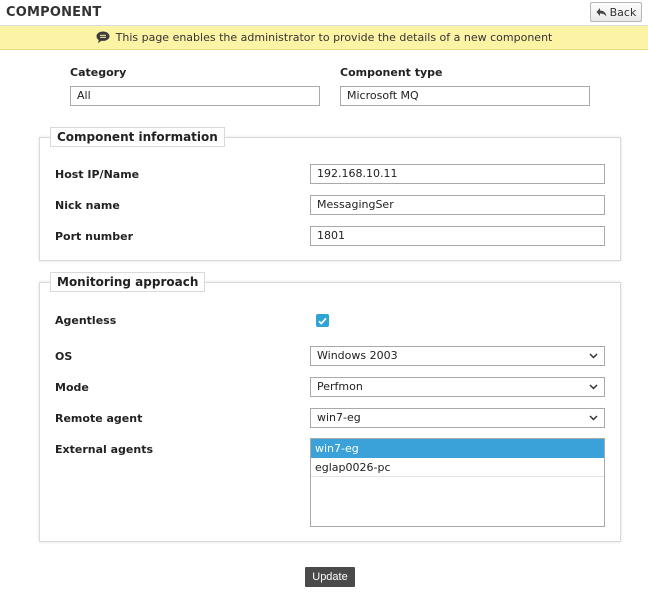 This screenshot has width=648, height=595. What do you see at coordinates (391, 72) in the screenshot?
I see `component-type-label: Component type` at bounding box center [391, 72].